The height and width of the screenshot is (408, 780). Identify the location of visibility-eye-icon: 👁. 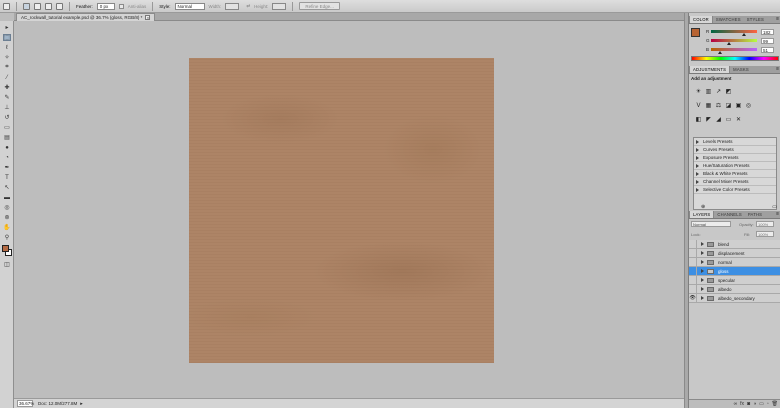
(693, 298).